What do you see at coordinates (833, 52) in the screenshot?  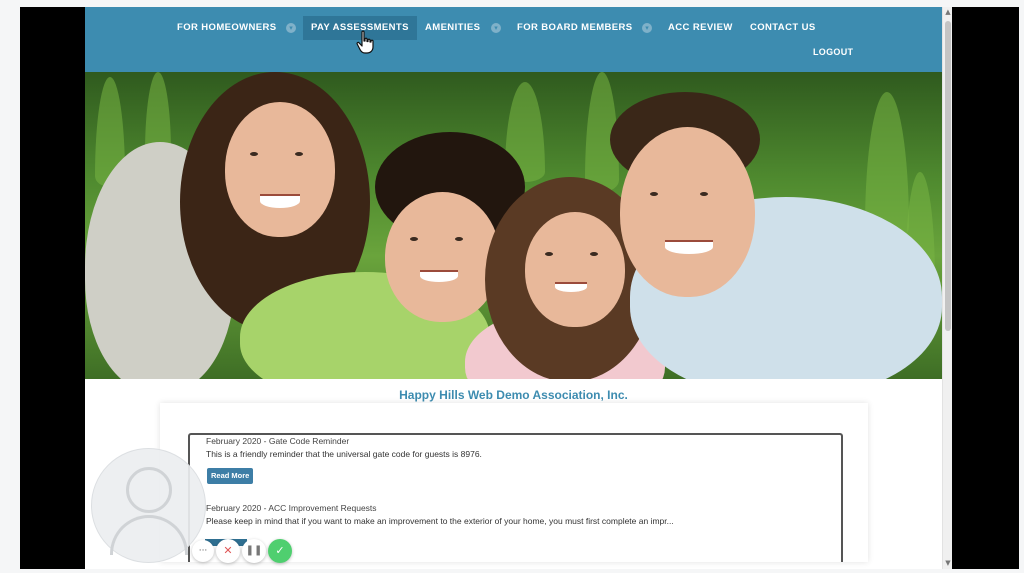 I see `logout-link: LOGOUT` at bounding box center [833, 52].